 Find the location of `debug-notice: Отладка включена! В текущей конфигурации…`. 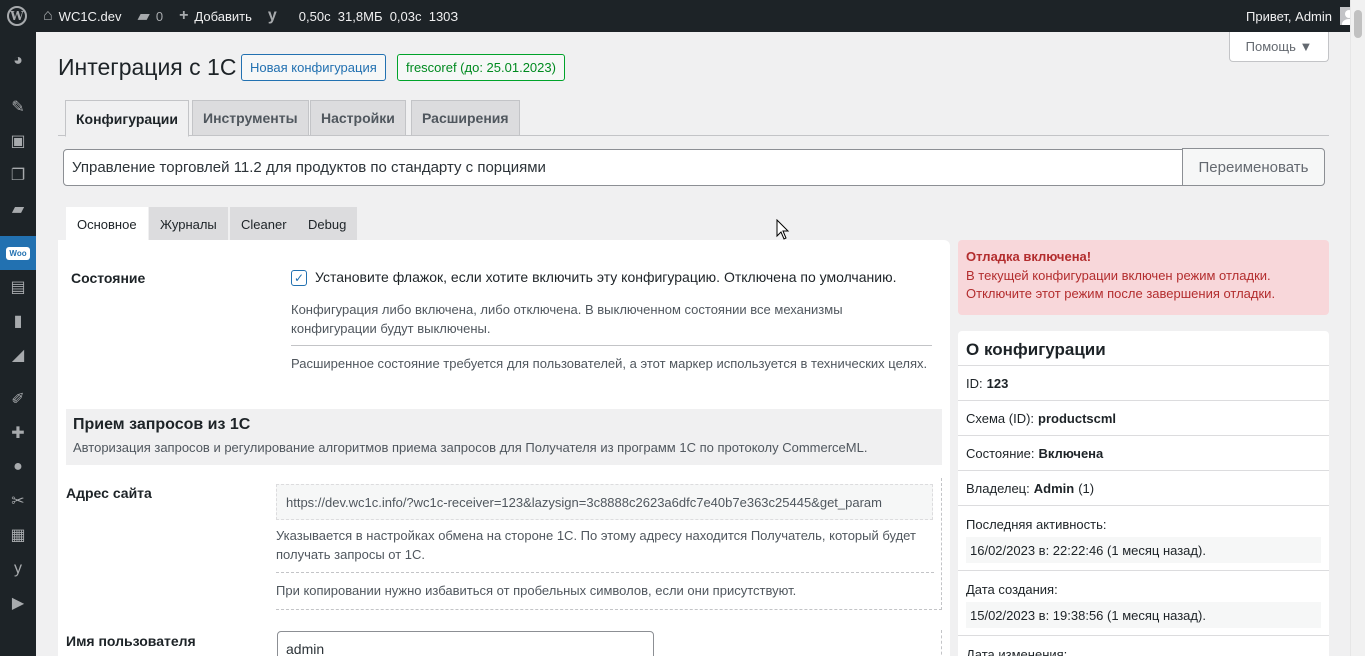

debug-notice: Отладка включена! В текущей конфигурации… is located at coordinates (1143, 277).